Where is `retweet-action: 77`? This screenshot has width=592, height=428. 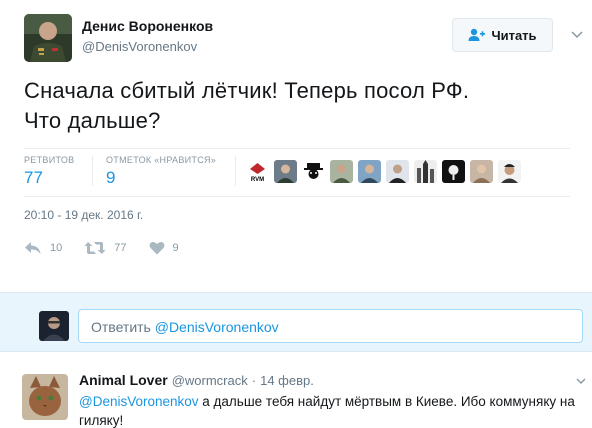
retweet-action: 77 is located at coordinates (105, 248).